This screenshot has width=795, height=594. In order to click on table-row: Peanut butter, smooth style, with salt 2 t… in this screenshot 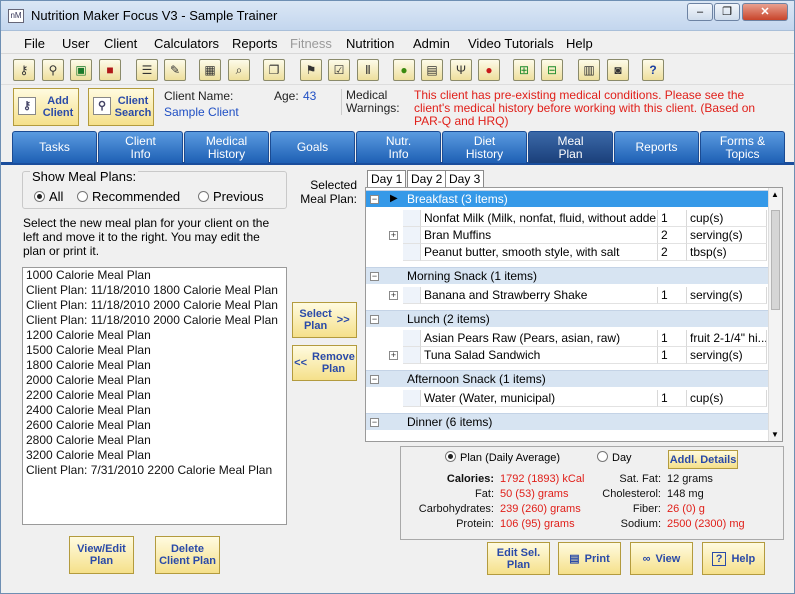, I will do `click(567, 252)`.